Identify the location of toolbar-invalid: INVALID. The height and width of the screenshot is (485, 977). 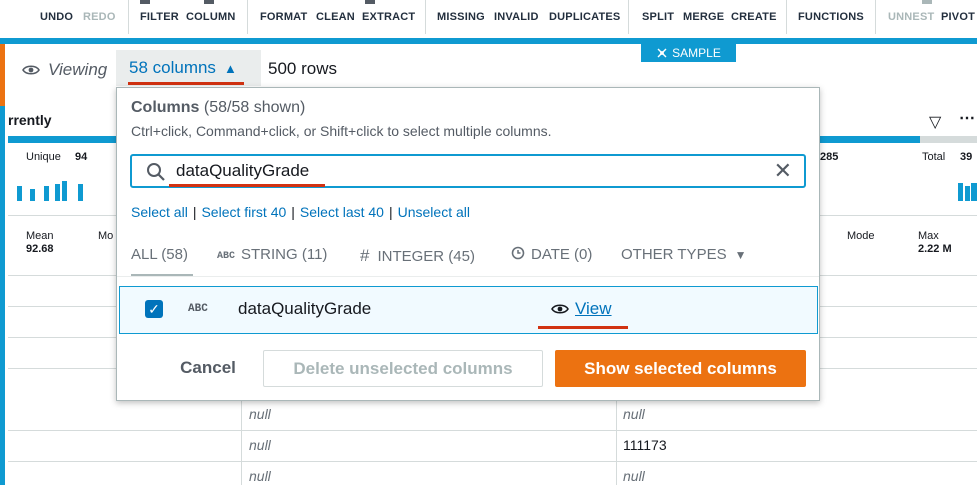
(516, 17).